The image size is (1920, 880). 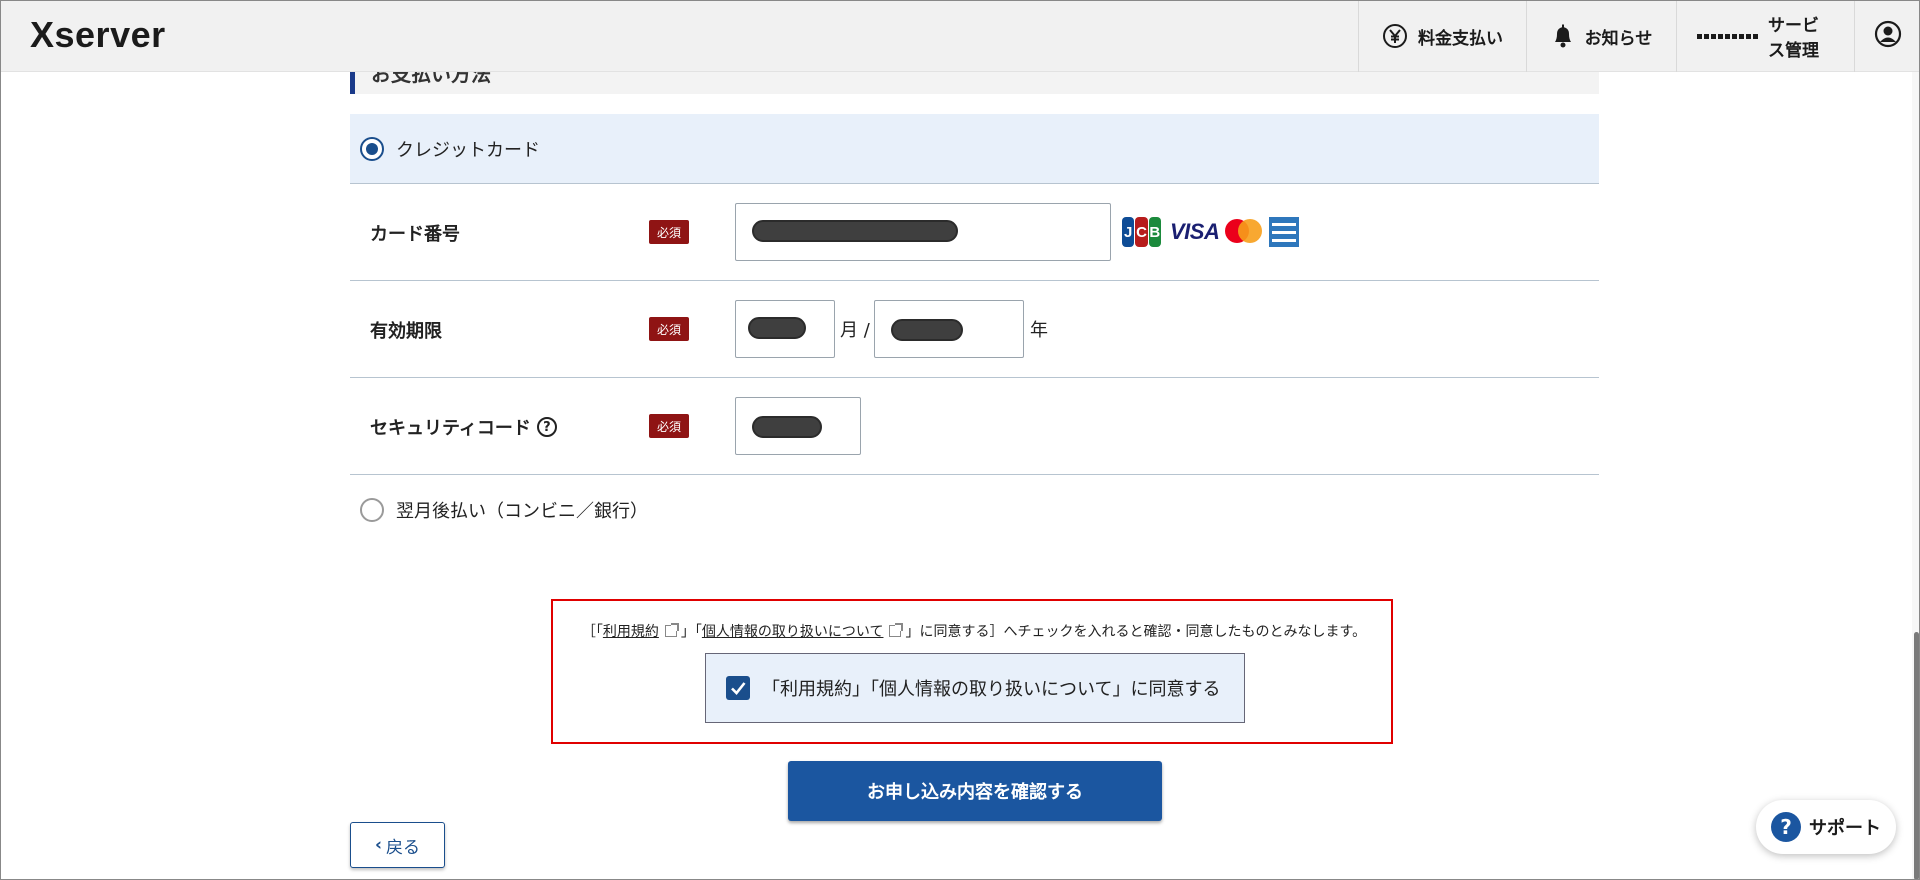 What do you see at coordinates (468, 150) in the screenshot?
I see `credit-label: クレジットカード` at bounding box center [468, 150].